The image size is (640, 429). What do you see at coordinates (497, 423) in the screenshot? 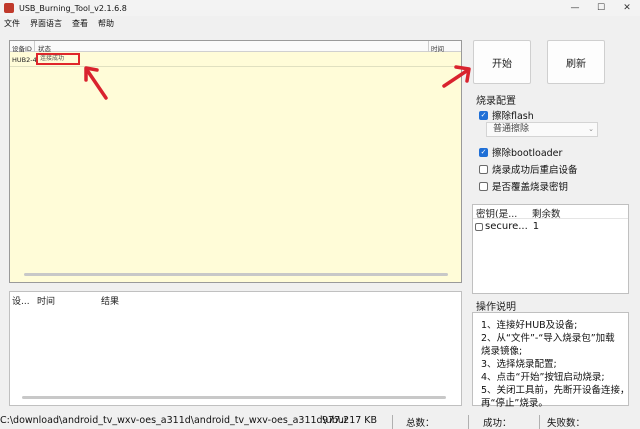
I see `success-count: 成功：` at bounding box center [497, 423].